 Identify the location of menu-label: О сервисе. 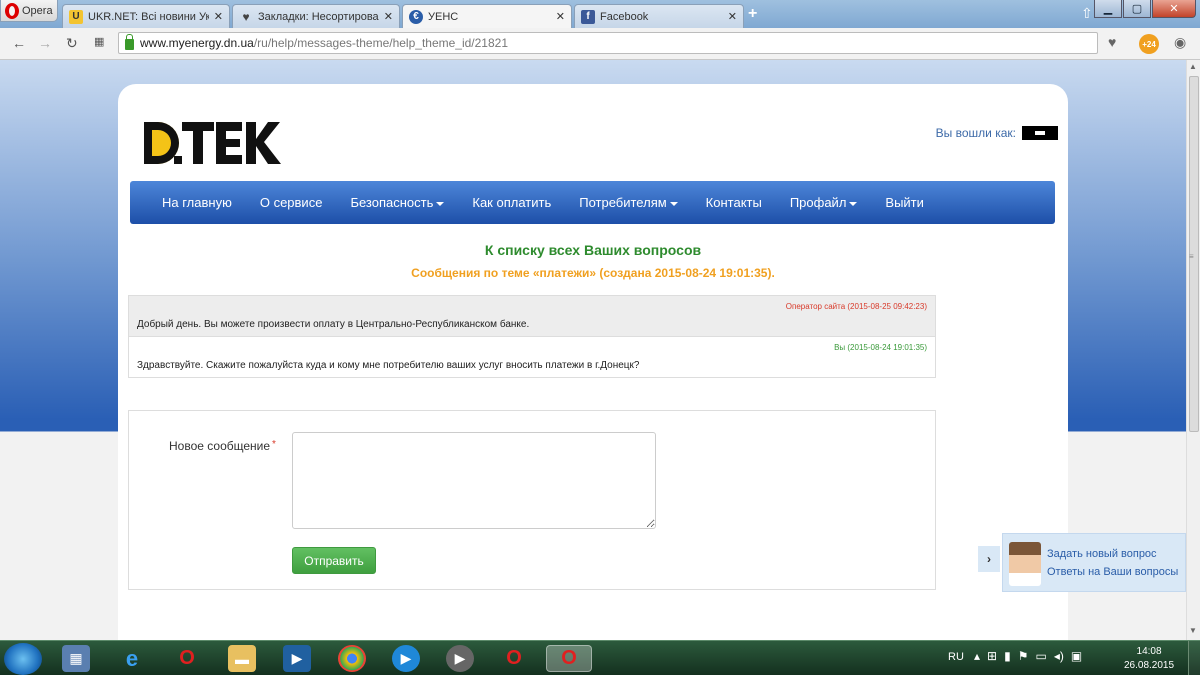
(291, 202).